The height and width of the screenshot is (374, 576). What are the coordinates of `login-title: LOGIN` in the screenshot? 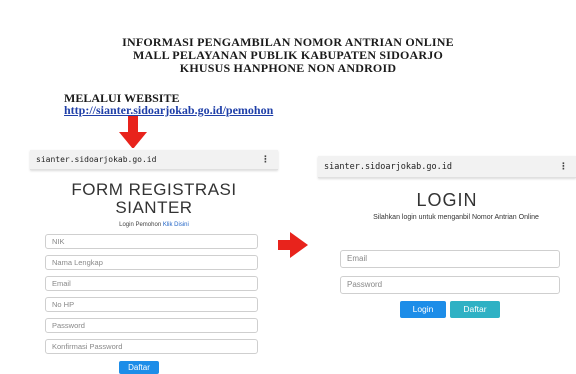 It's located at (447, 200).